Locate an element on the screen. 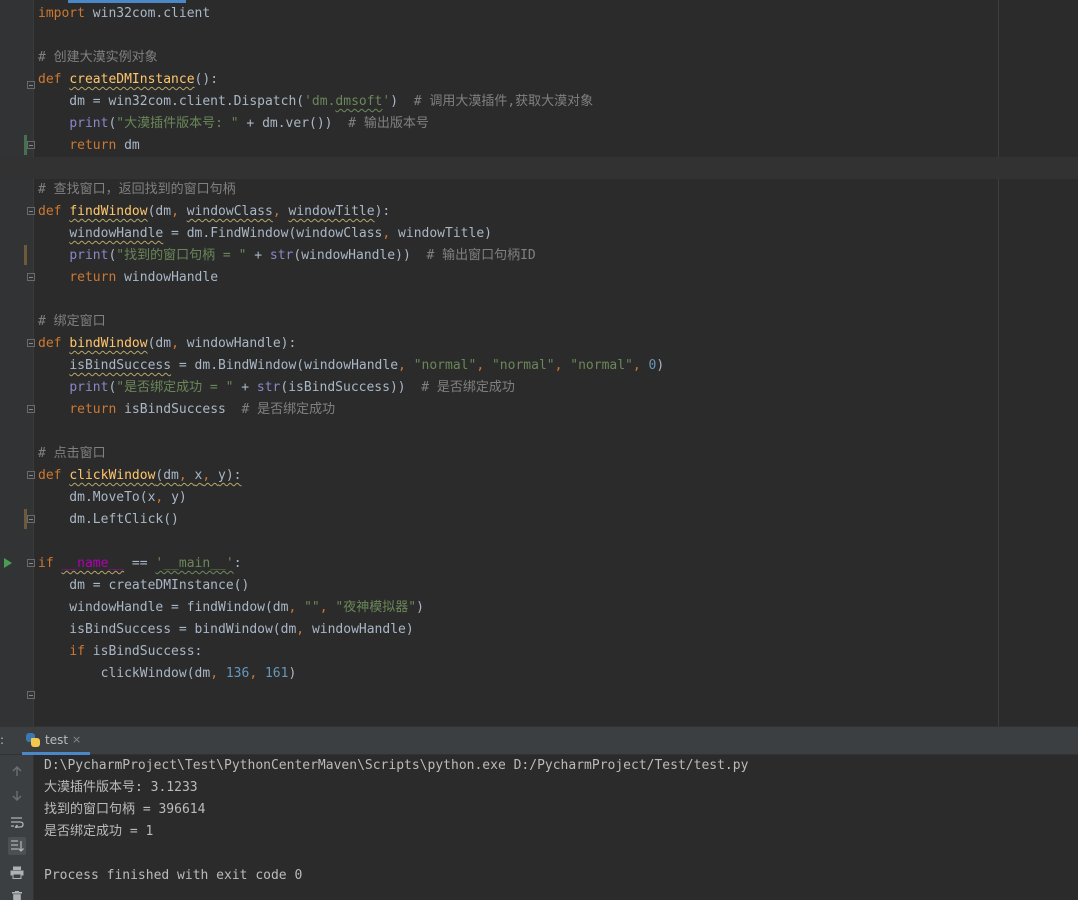 This screenshot has height=900, width=1078. code-line: def createDMInstance(): is located at coordinates (558, 80).